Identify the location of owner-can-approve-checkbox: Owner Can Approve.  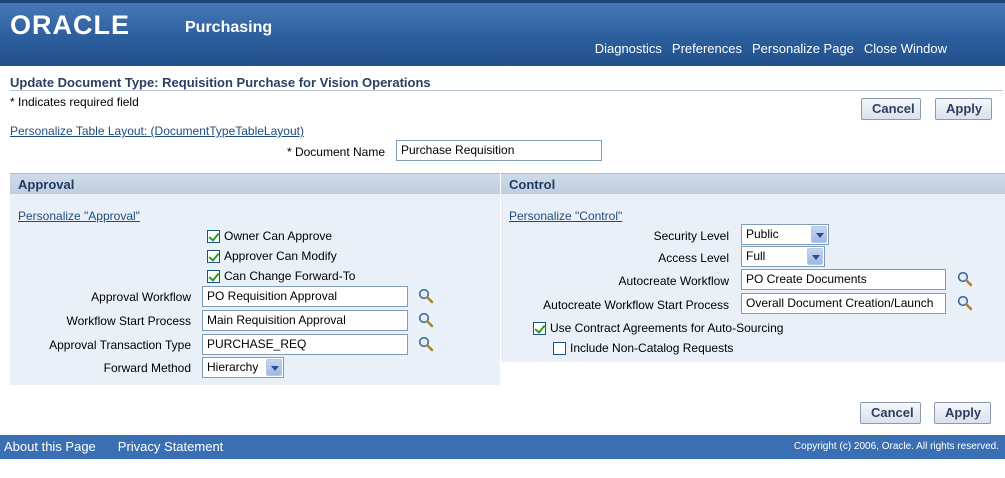
(269, 236).